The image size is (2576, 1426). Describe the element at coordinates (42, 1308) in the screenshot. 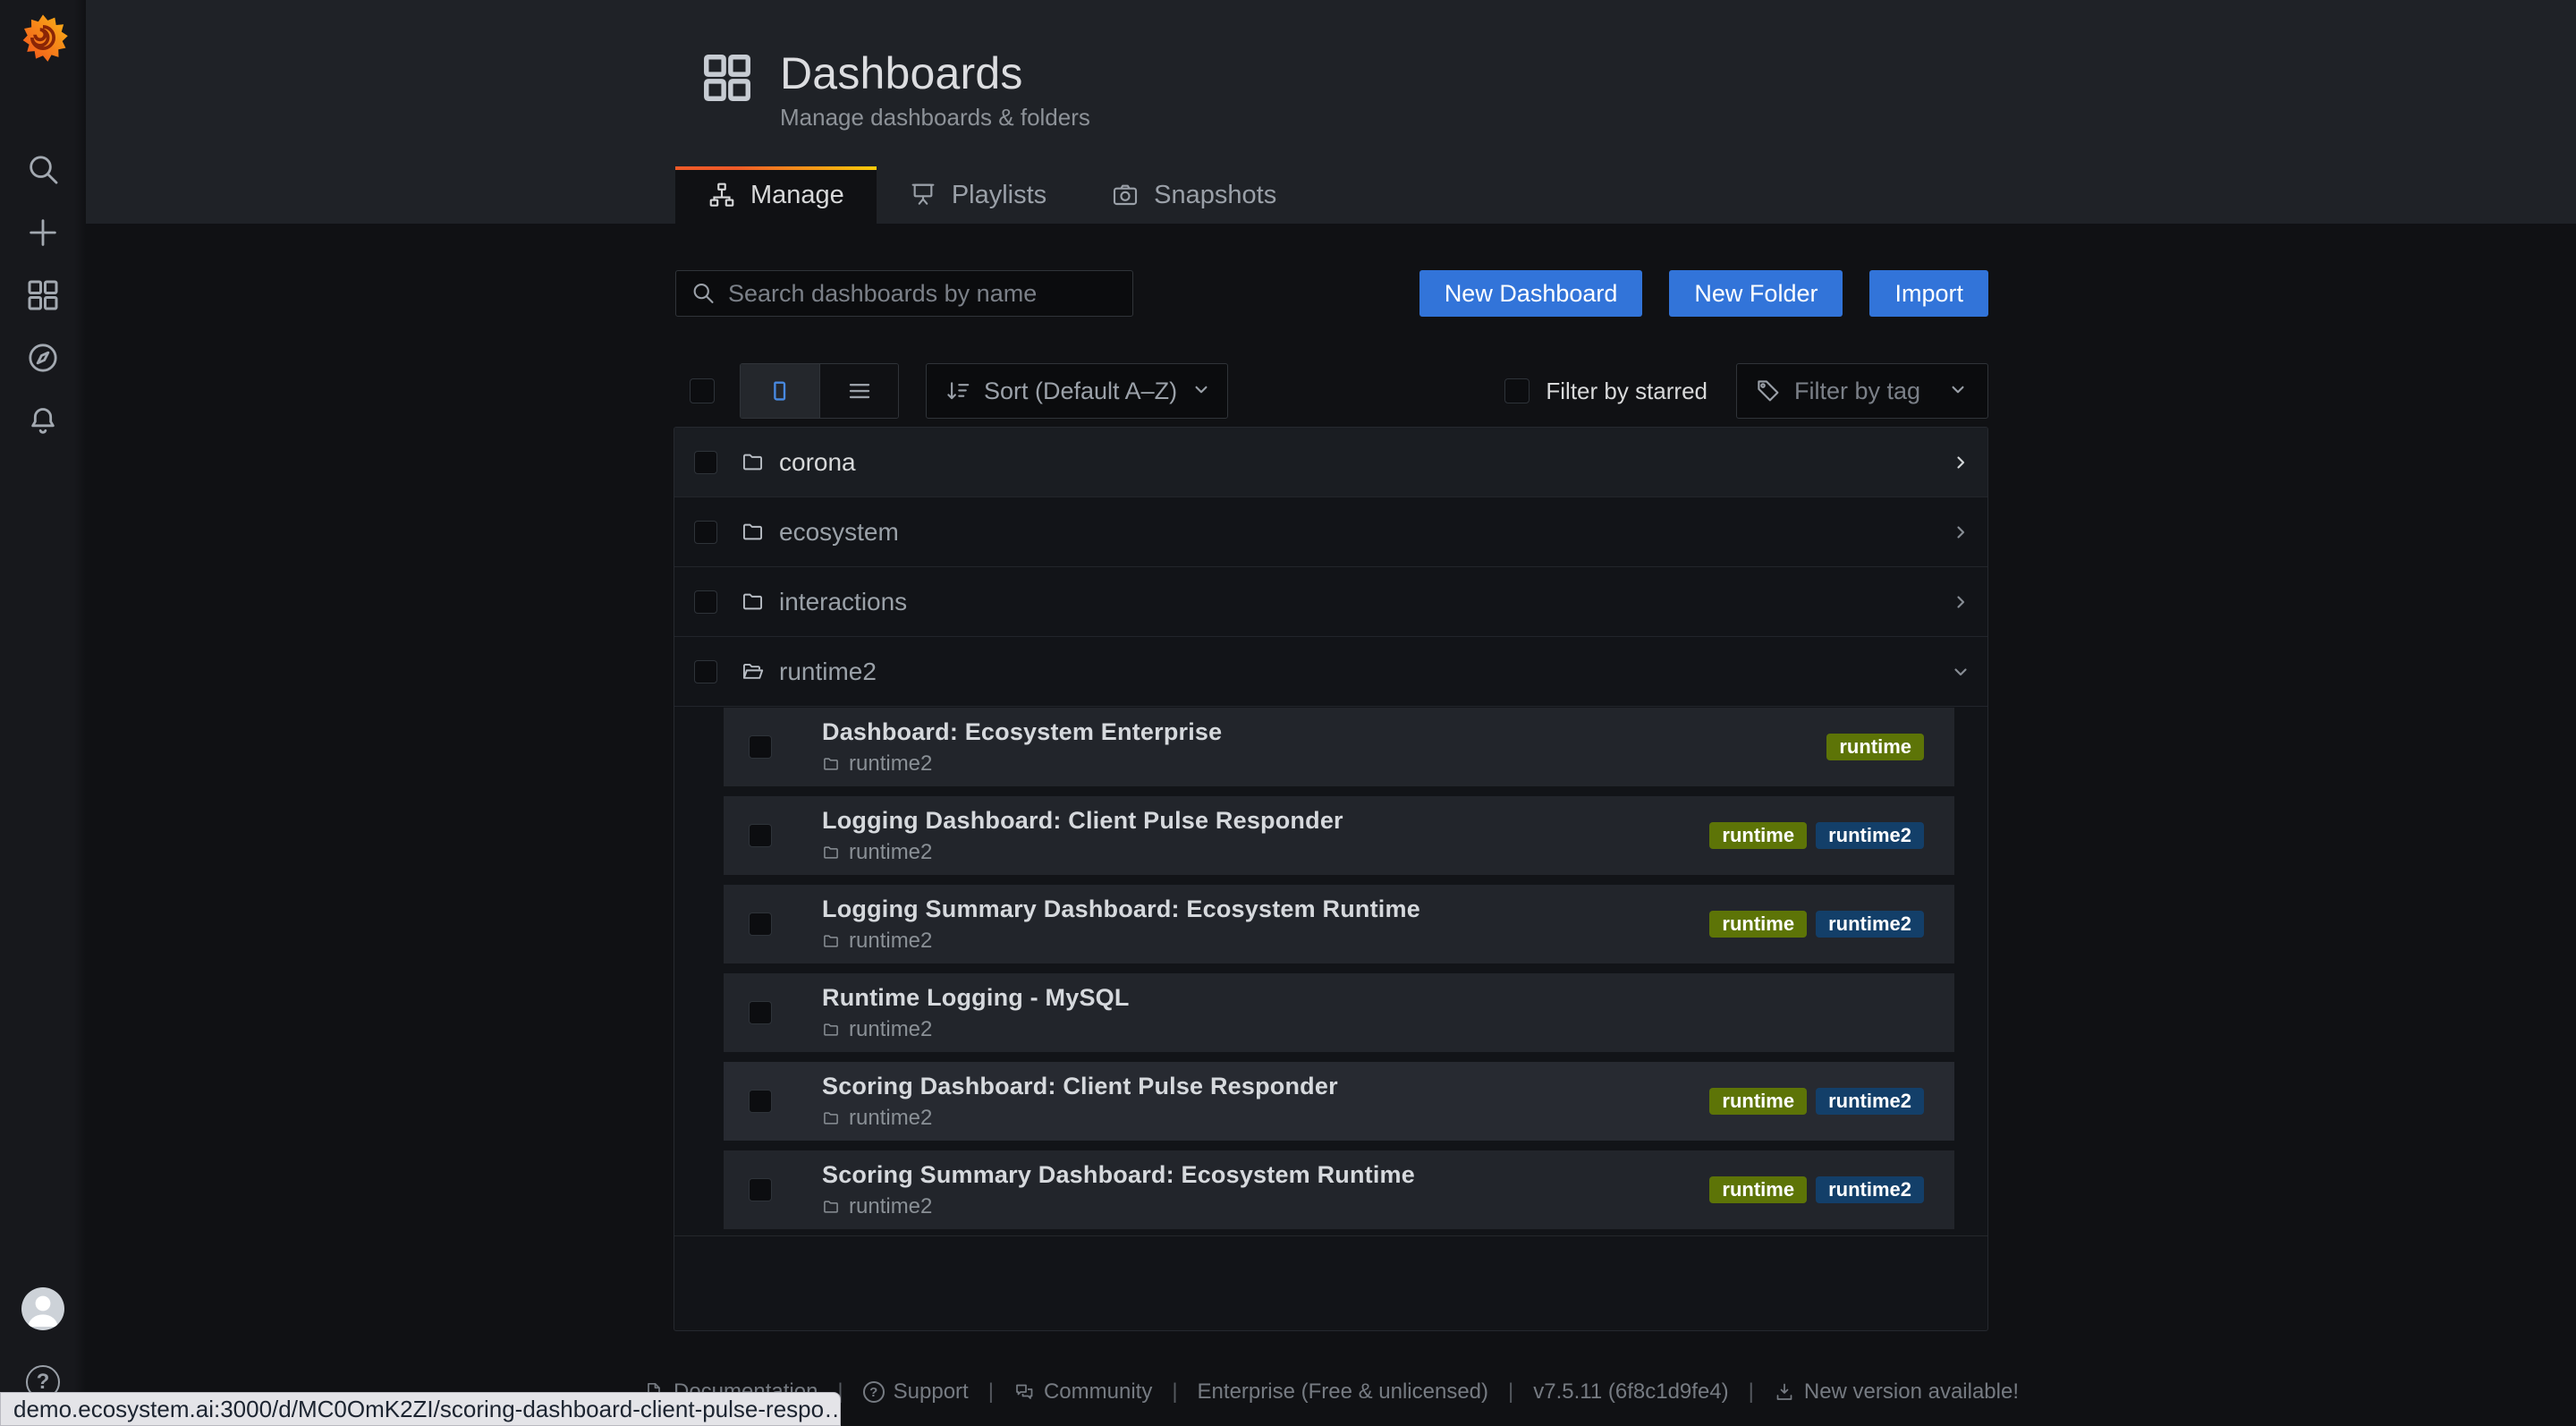

I see `user-avatar` at that location.